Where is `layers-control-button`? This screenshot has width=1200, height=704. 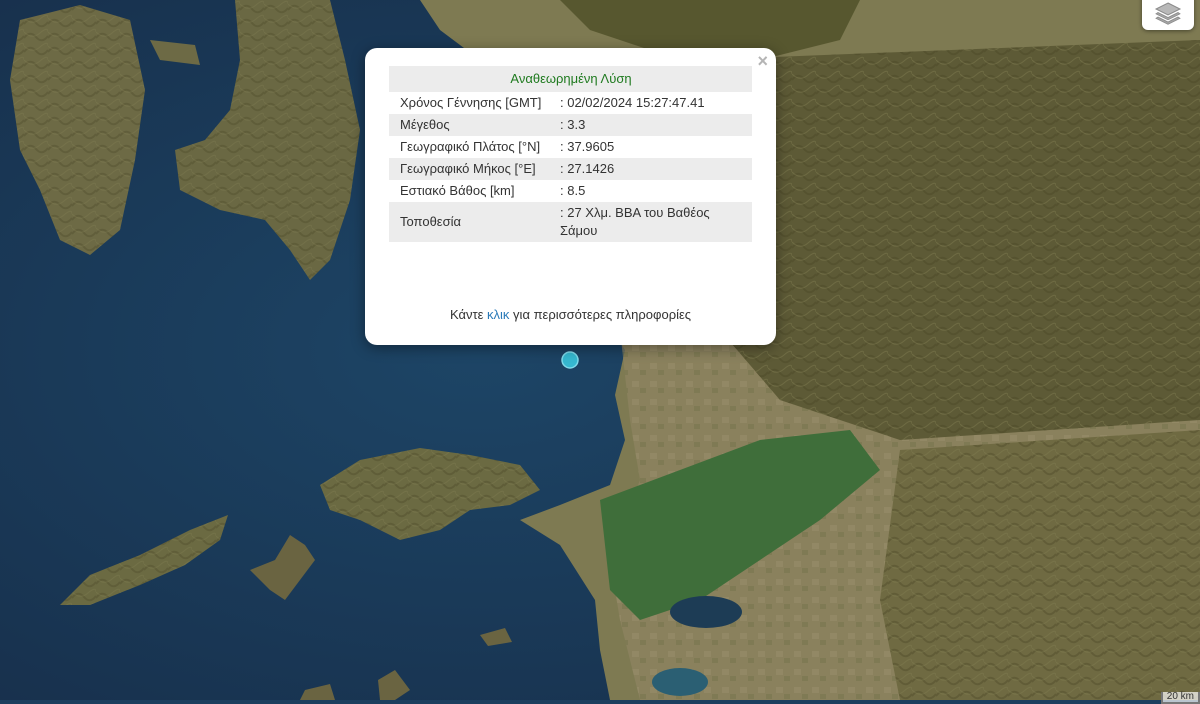
layers-control-button is located at coordinates (1168, 15).